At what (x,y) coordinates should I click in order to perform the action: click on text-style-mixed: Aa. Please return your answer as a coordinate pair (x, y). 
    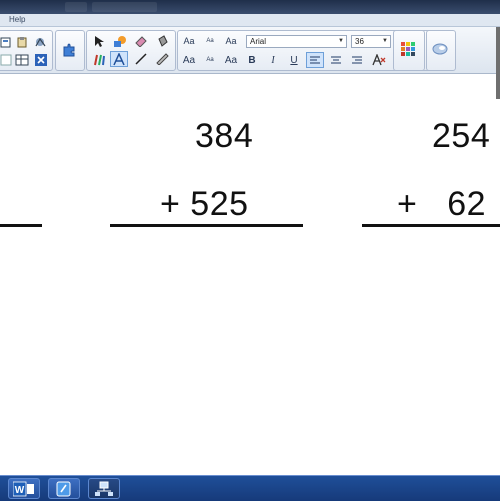
    Looking at the image, I should click on (231, 41).